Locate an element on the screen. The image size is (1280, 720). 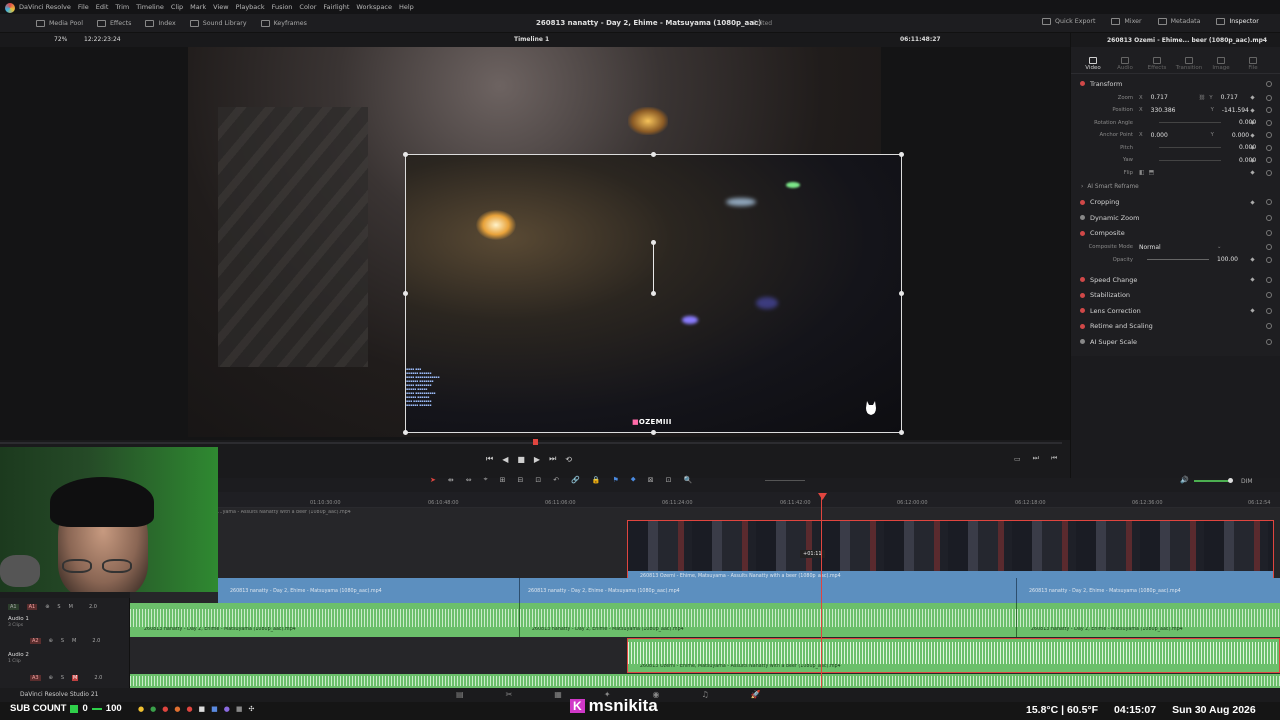
position-y-value: -141.594 is located at coordinates (1235, 110).